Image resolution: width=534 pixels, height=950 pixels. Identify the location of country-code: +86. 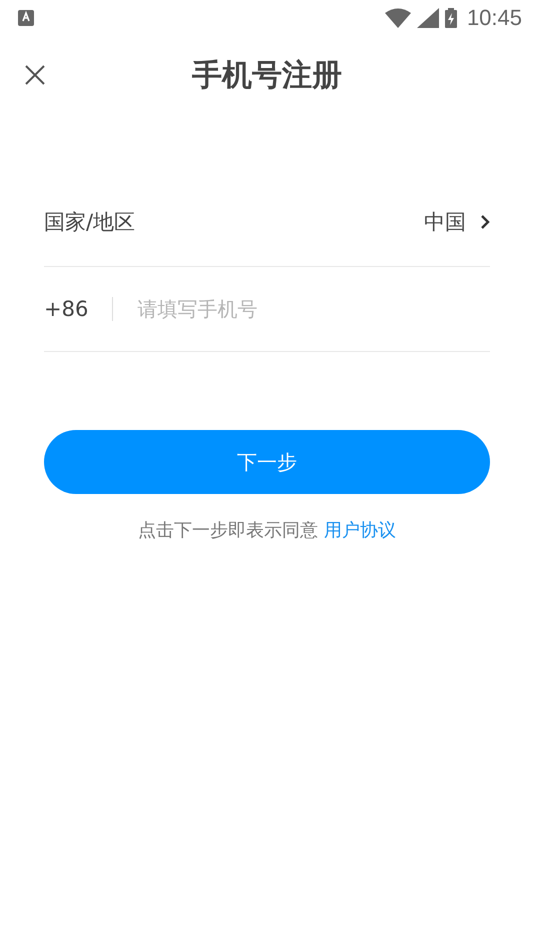
(66, 309).